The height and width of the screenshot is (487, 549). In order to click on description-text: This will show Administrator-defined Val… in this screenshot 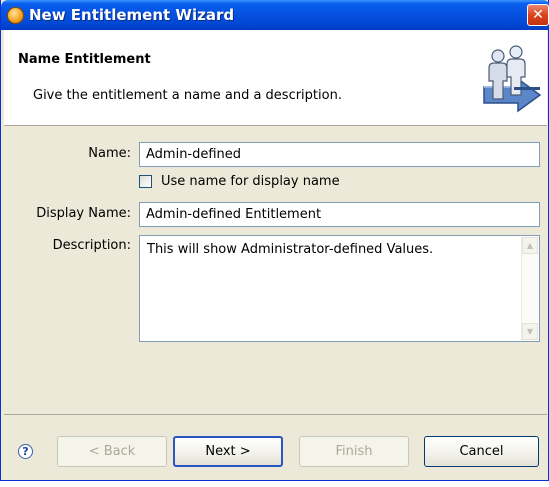, I will do `click(290, 249)`.